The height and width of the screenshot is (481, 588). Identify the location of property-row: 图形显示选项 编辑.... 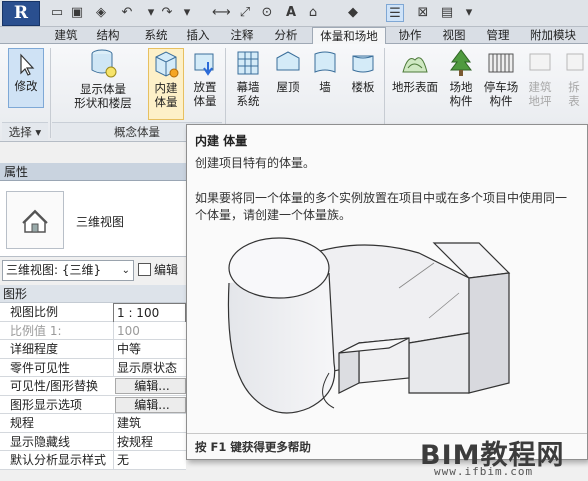
(93, 404).